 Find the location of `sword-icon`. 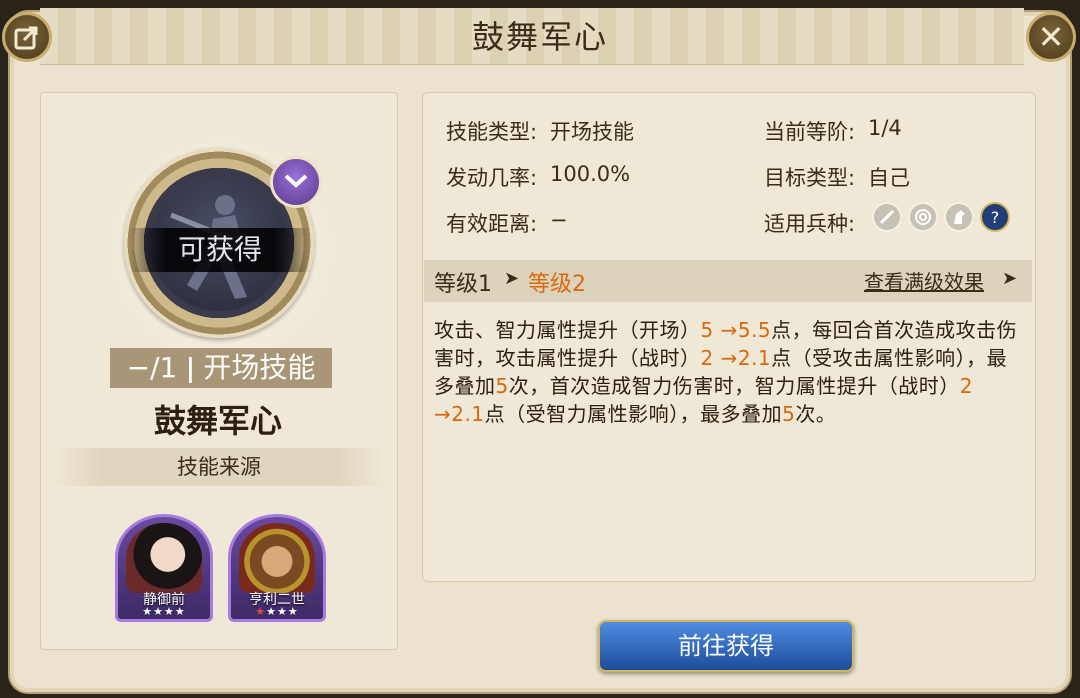

sword-icon is located at coordinates (887, 217).